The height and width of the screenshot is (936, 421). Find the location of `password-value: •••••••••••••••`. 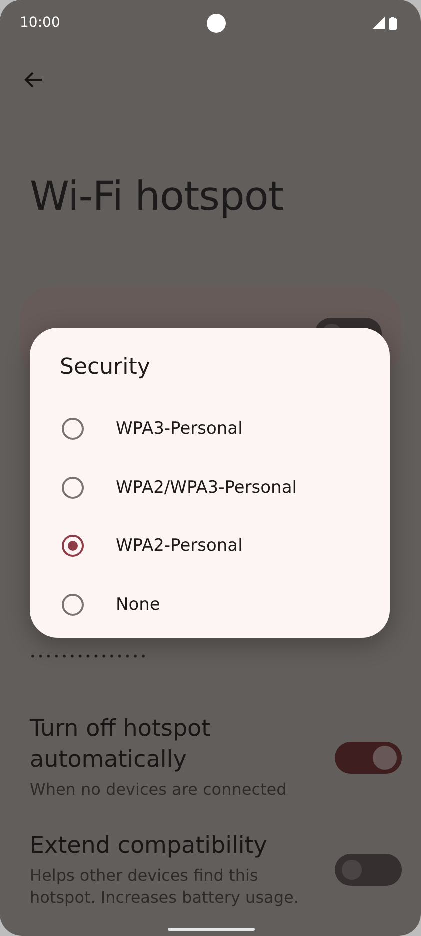

password-value: ••••••••••••••• is located at coordinates (89, 657).